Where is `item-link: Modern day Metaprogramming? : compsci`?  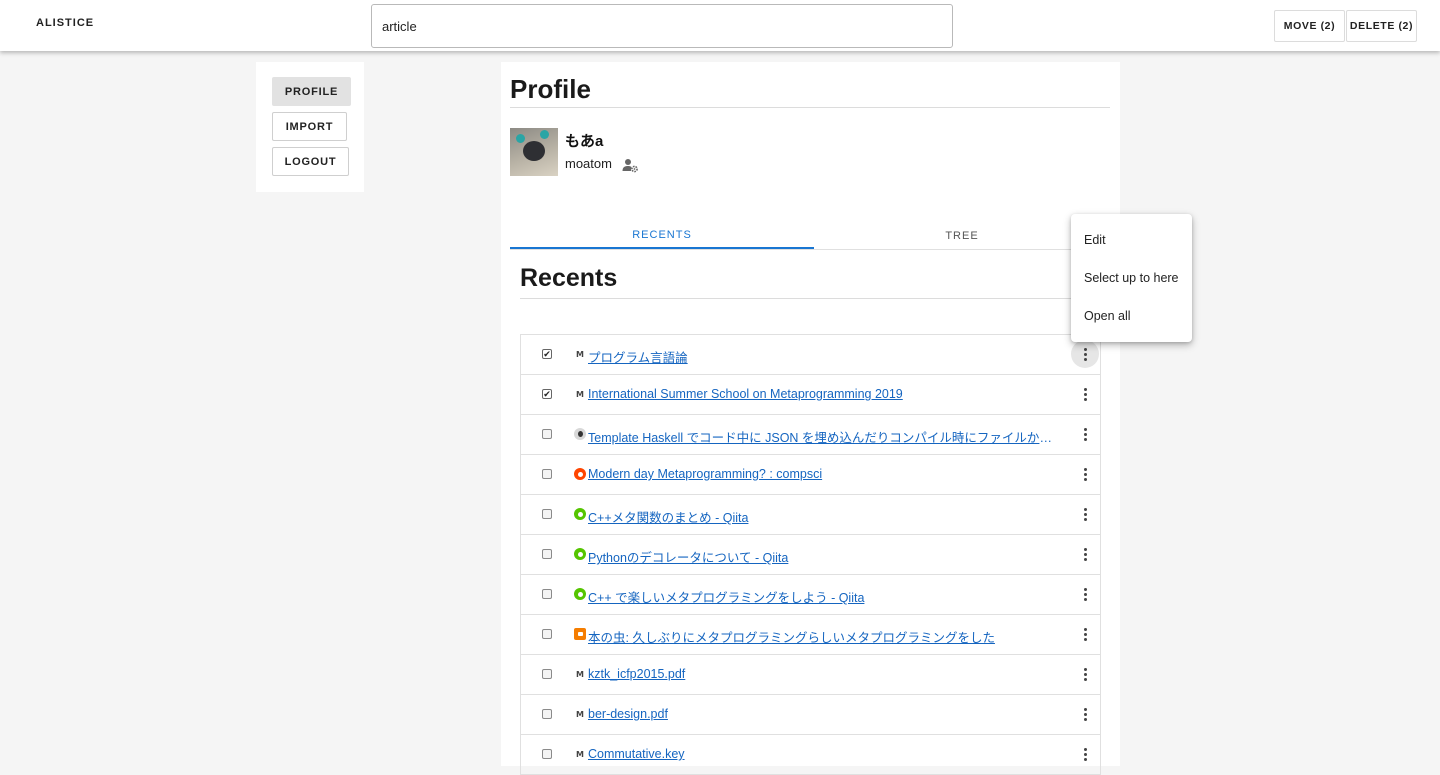 item-link: Modern day Metaprogramming? : compsci is located at coordinates (823, 474).